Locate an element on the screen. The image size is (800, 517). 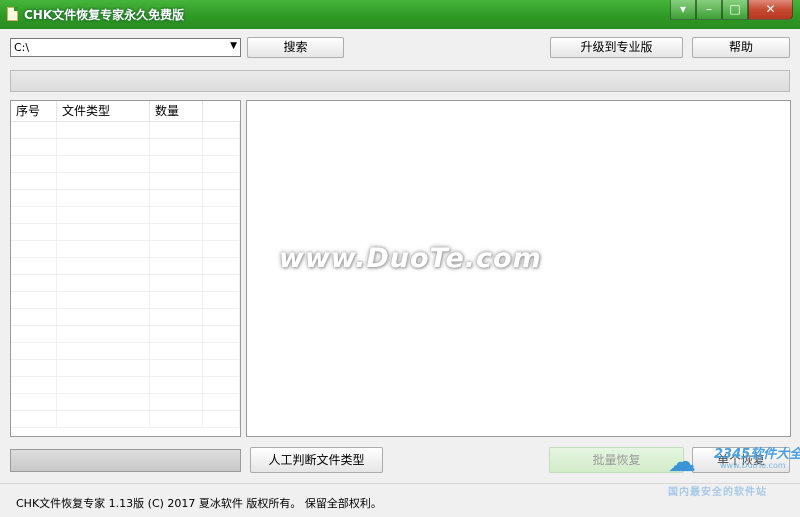
column-header-index: 序号 is located at coordinates (34, 111).